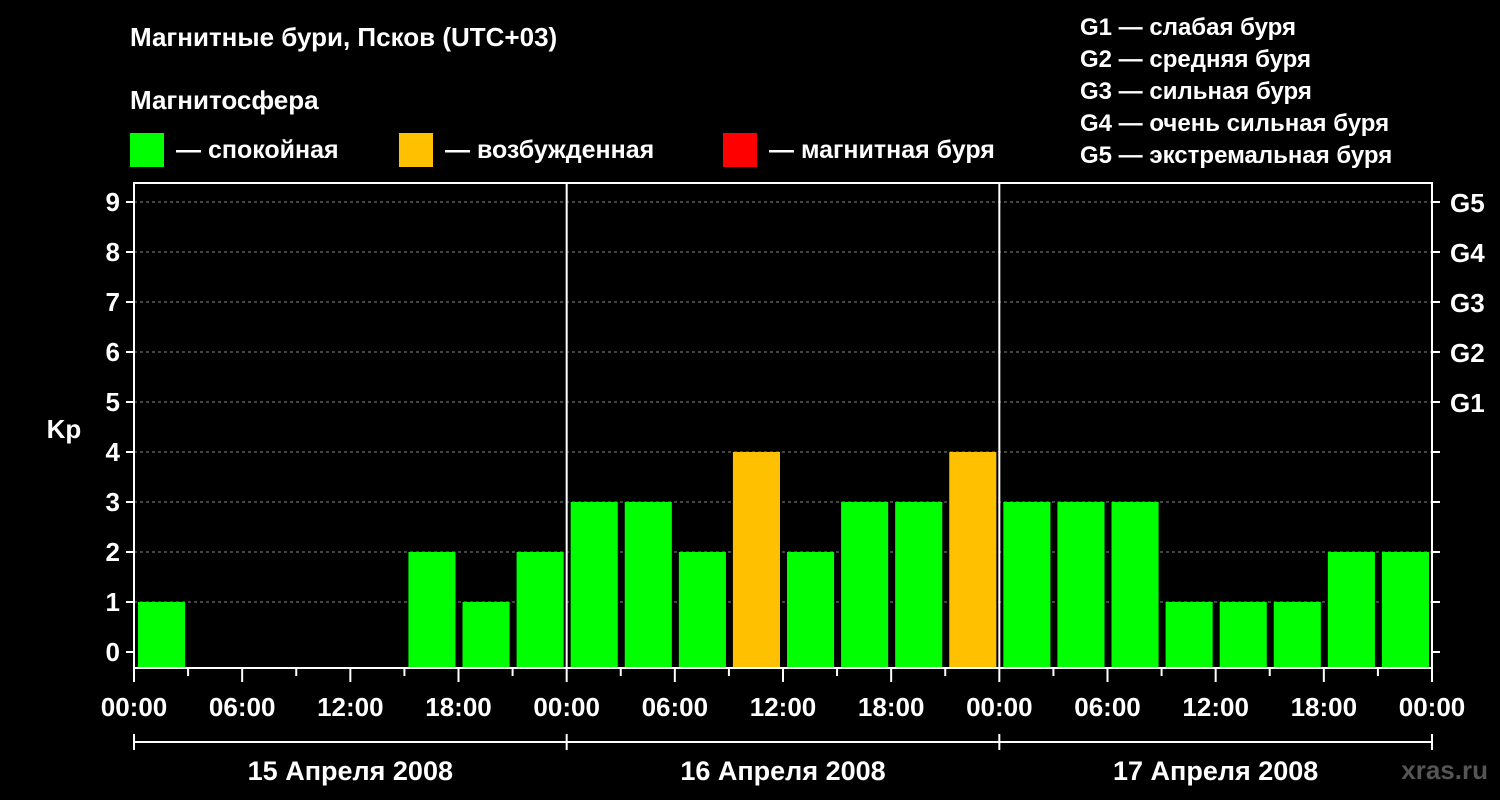 The image size is (1500, 800). Describe the element at coordinates (782, 771) in the screenshot. I see `day-label: 16 Апреля 2008` at that location.